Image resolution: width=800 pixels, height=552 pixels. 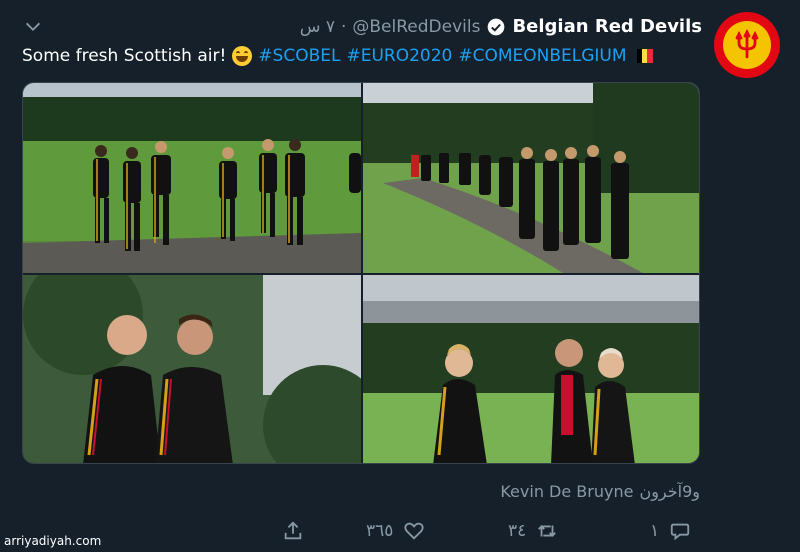 I want to click on tweet-time: ٧ س, so click(x=317, y=27).